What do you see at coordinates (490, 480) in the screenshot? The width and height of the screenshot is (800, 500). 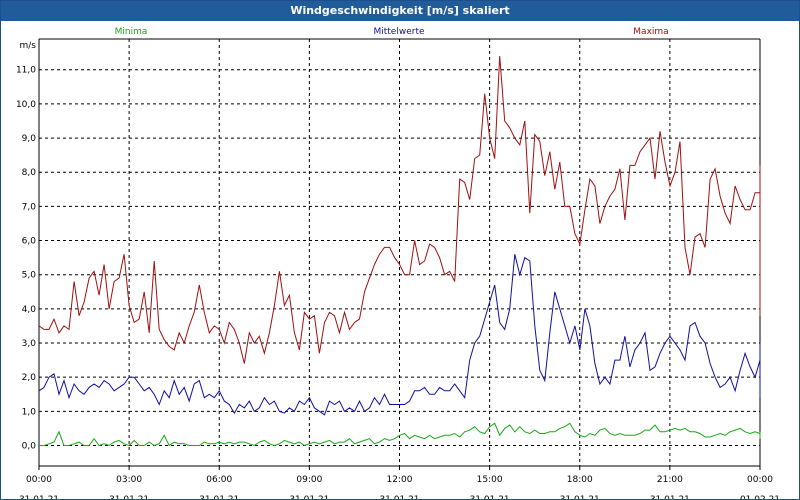 I see `x-tick-time: 15:00` at bounding box center [490, 480].